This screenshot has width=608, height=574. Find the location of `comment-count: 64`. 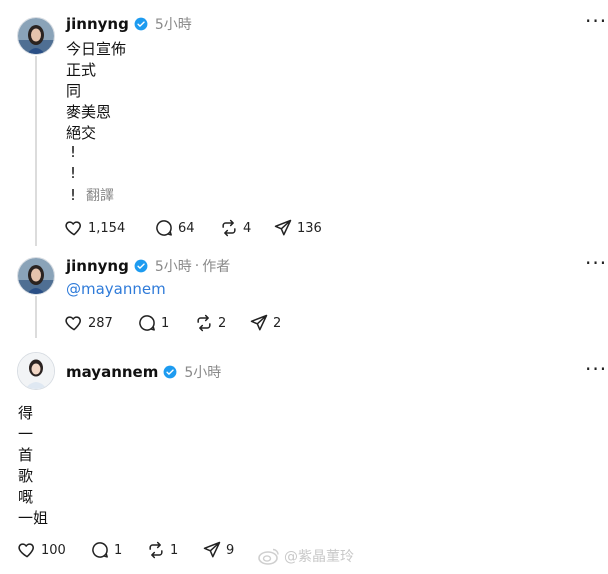

comment-count: 64 is located at coordinates (186, 228).